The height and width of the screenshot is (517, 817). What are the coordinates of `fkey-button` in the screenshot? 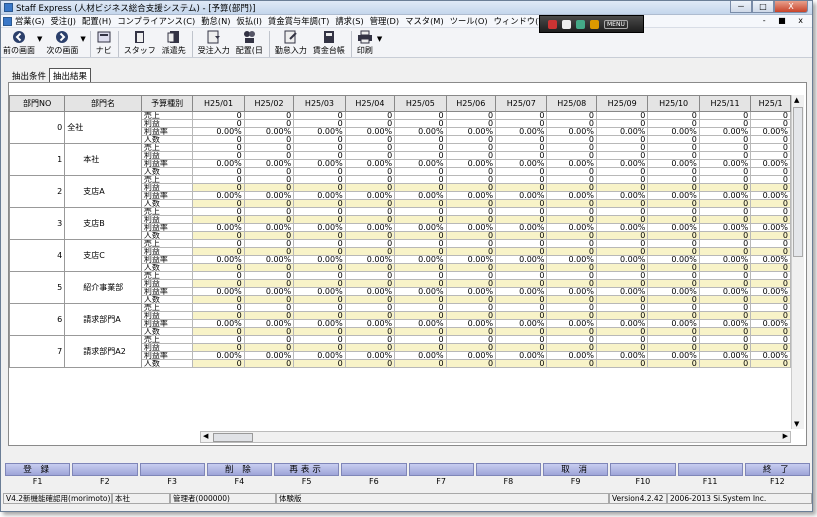 It's located at (643, 469).